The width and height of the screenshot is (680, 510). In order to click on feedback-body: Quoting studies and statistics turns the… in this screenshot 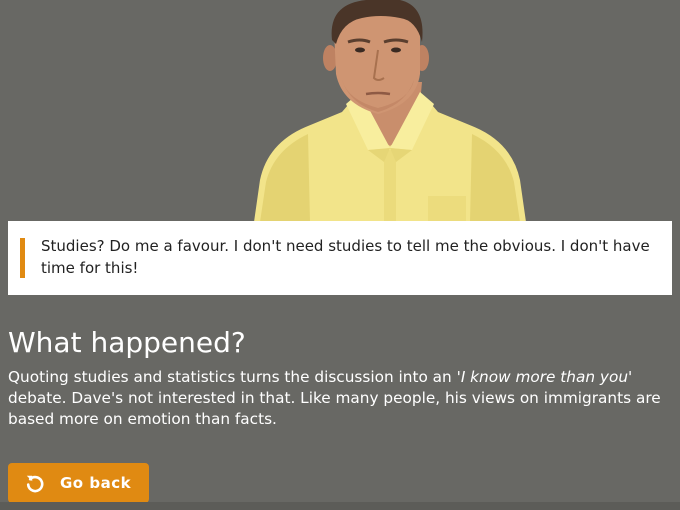, I will do `click(340, 398)`.